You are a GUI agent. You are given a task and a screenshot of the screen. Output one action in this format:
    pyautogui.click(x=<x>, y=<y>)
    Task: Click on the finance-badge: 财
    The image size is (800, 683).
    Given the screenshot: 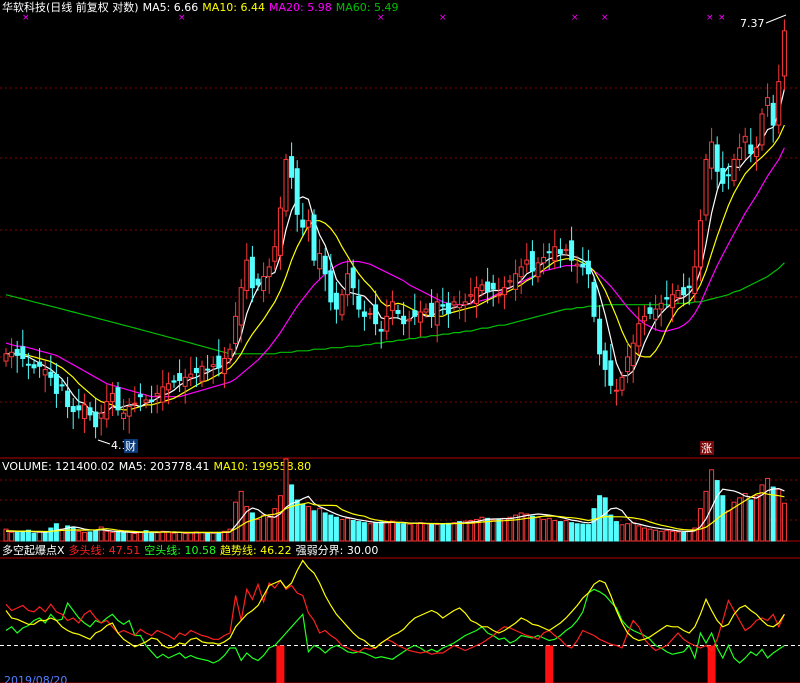 What is the action you would take?
    pyautogui.click(x=130, y=446)
    